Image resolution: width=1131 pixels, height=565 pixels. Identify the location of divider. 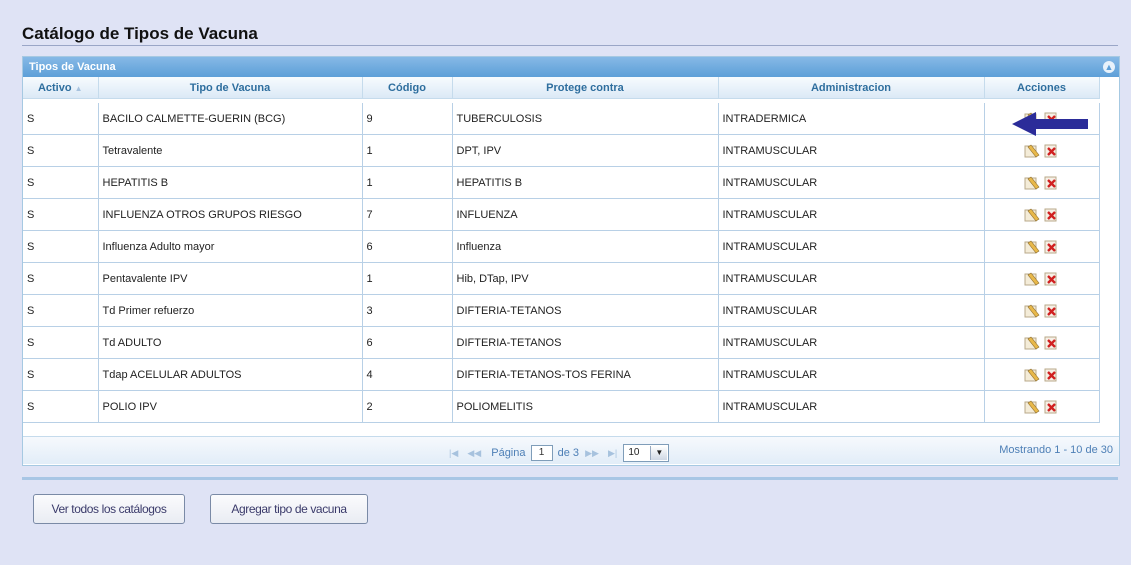
(570, 478).